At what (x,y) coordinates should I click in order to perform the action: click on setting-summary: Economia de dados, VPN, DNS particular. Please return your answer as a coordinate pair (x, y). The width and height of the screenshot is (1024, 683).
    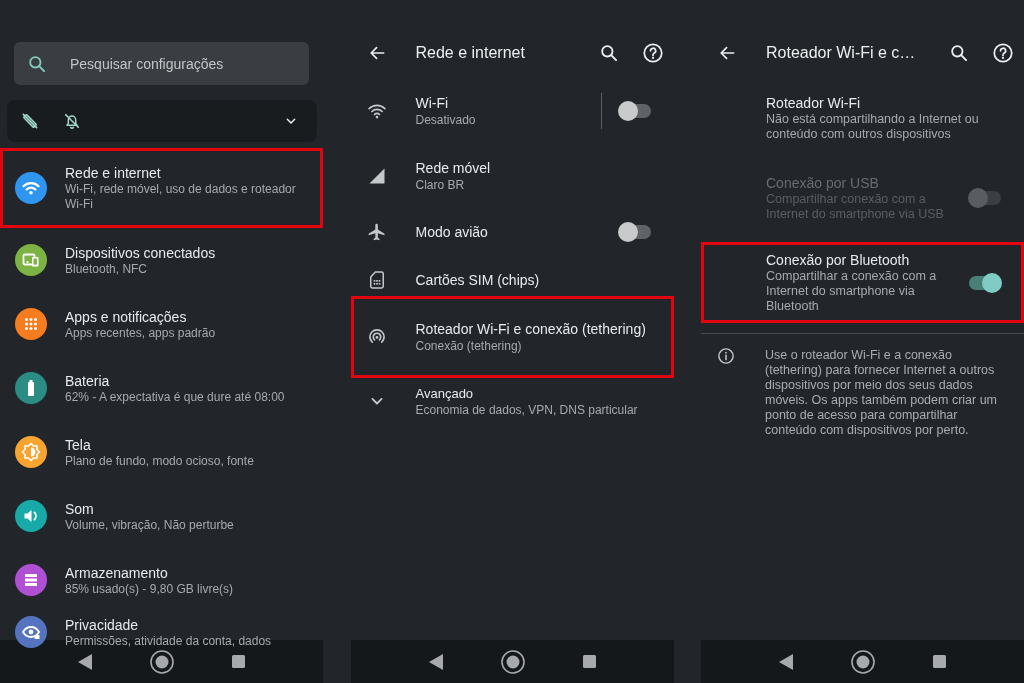
    Looking at the image, I should click on (527, 409).